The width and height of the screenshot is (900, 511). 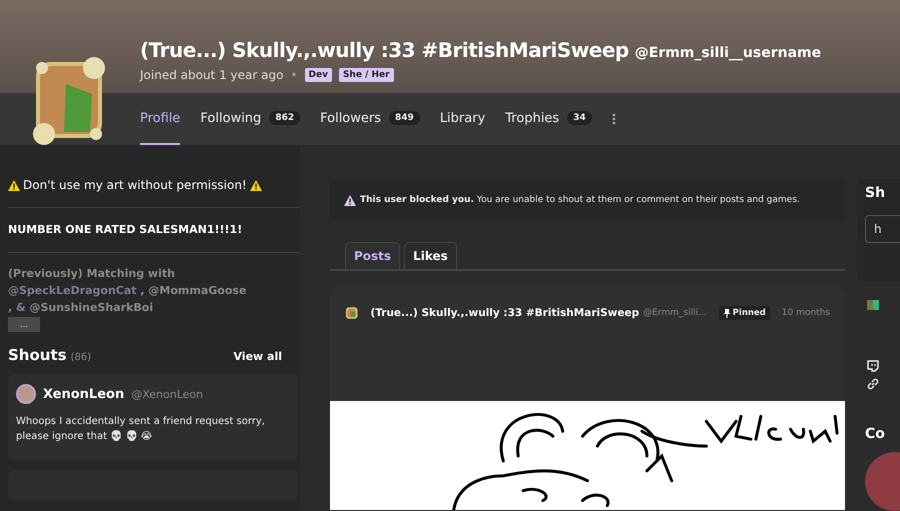 What do you see at coordinates (873, 305) in the screenshot?
I see `small-thumbnail-icon` at bounding box center [873, 305].